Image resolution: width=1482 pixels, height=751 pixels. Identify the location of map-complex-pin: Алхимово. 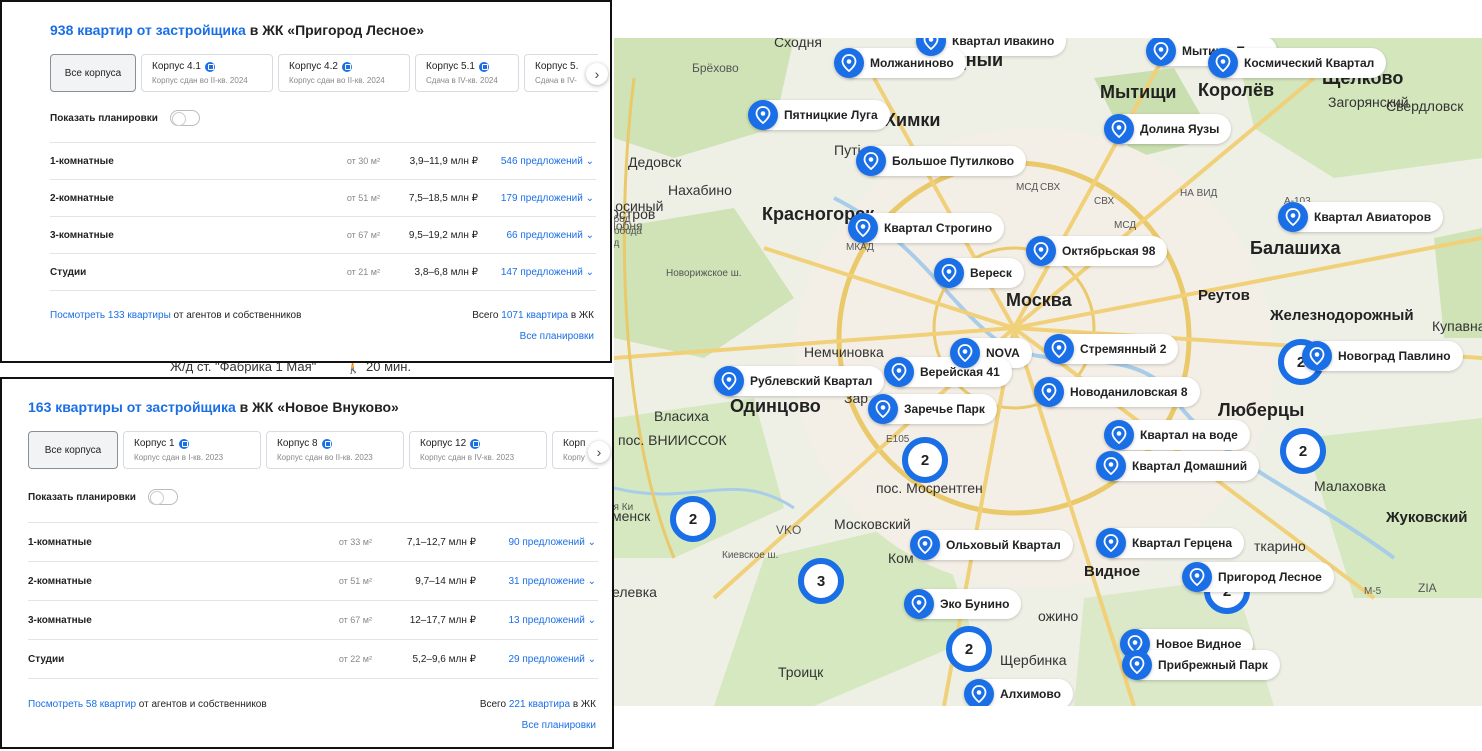
(1018, 692).